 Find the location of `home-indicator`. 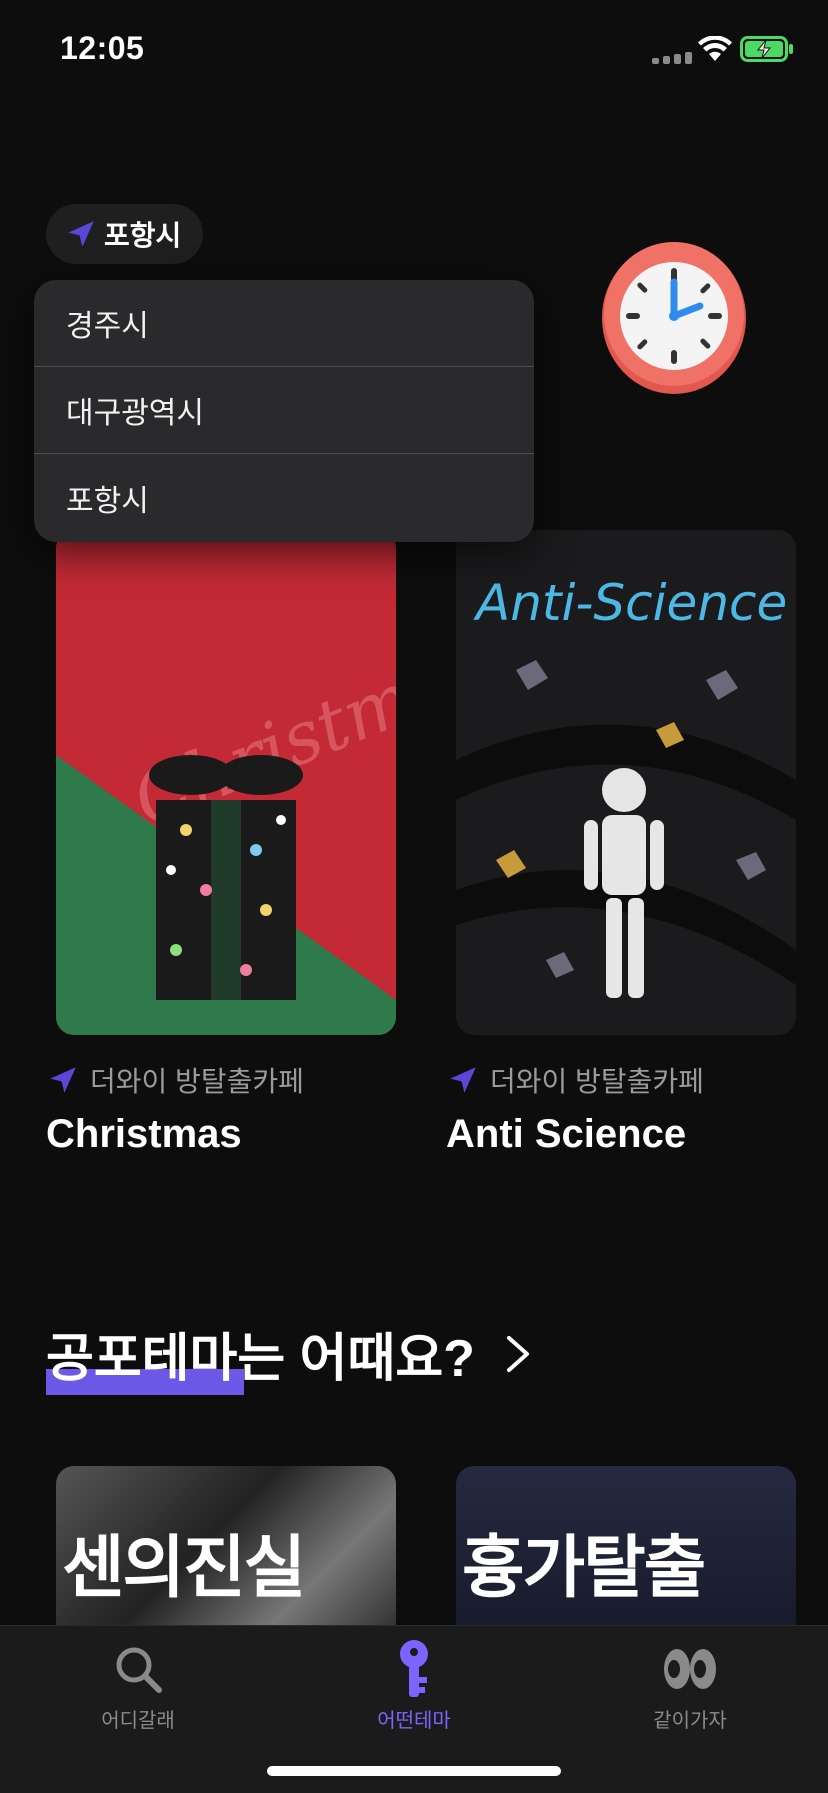

home-indicator is located at coordinates (414, 1771).